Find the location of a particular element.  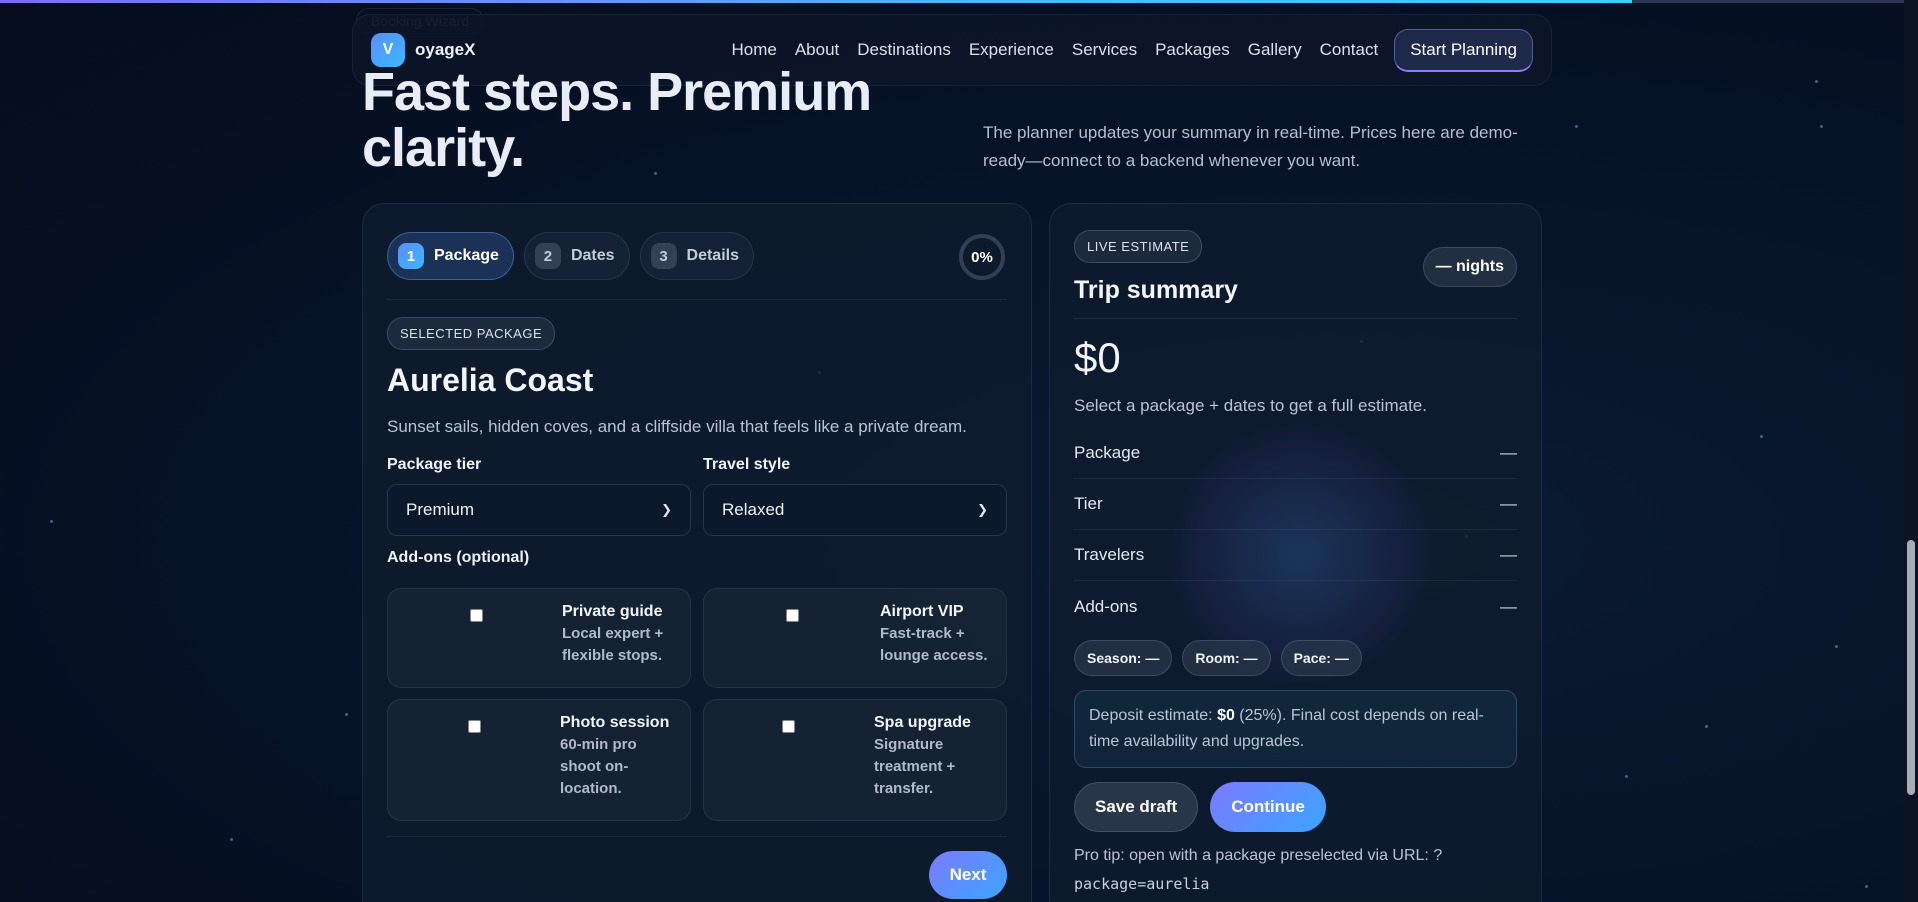

step-label: Details is located at coordinates (712, 255).